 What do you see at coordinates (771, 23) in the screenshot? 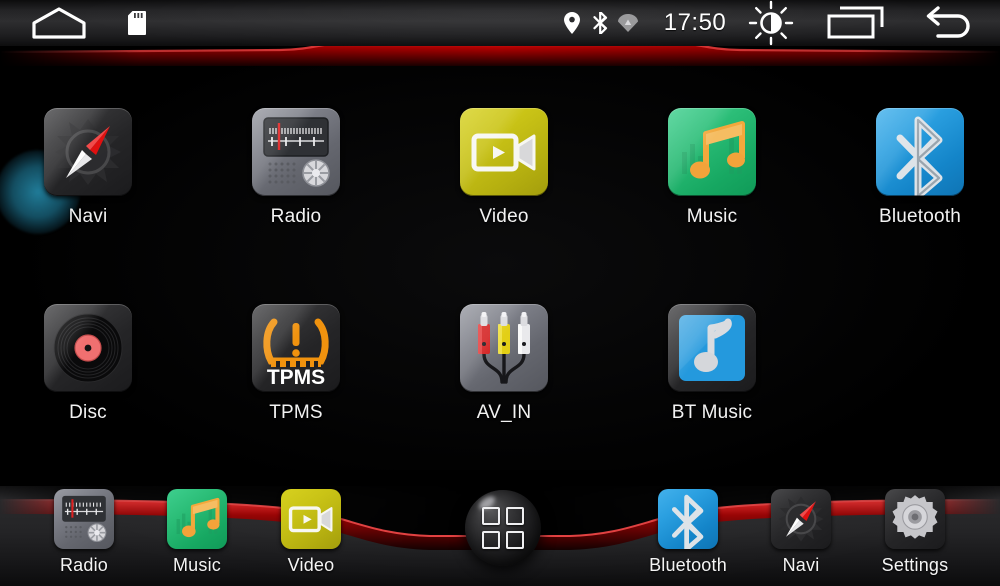
I see `brightness-icon` at bounding box center [771, 23].